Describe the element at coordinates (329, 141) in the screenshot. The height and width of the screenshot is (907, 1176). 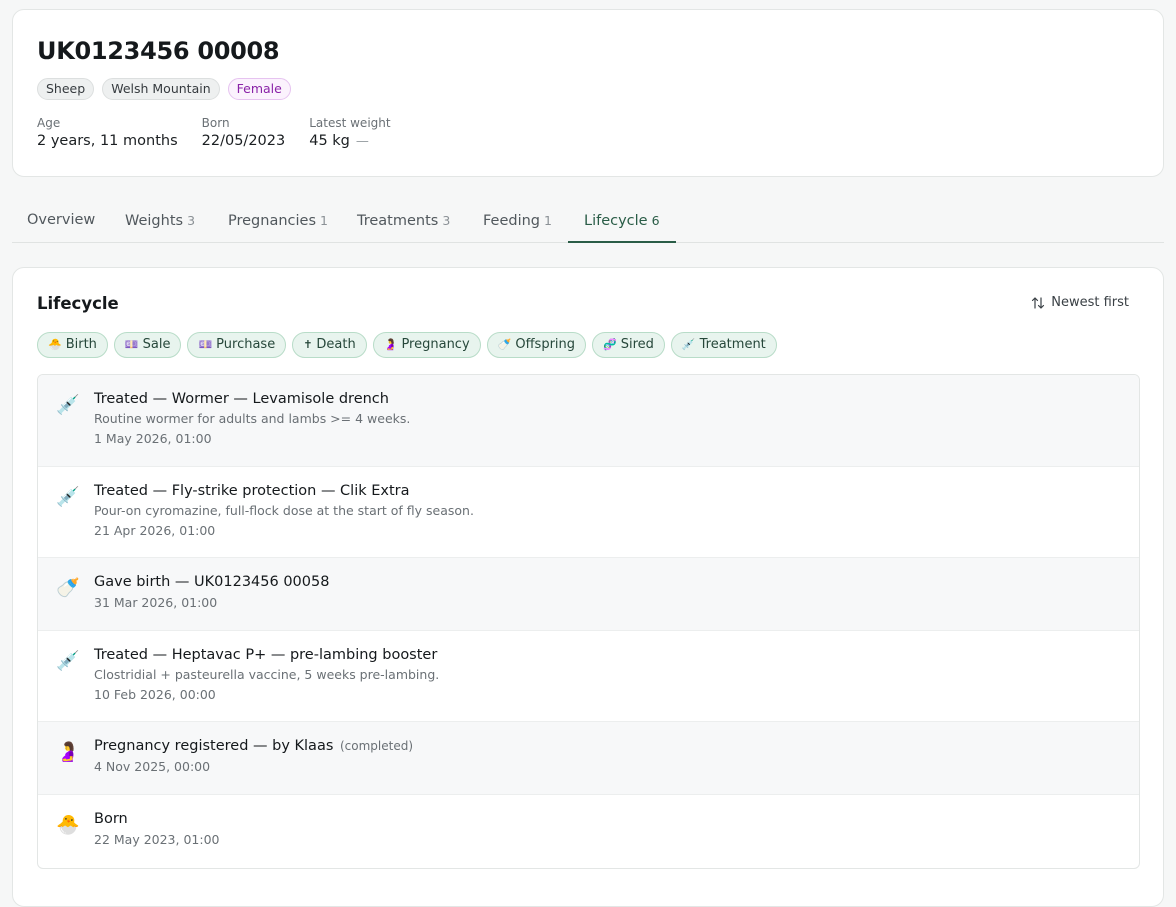
I see `weight-value: 45 kg` at that location.